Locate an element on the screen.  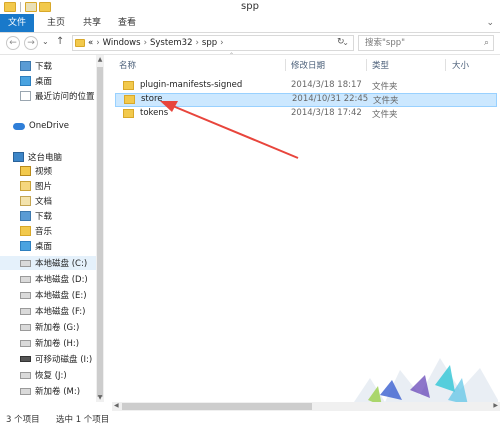
tab-view: 查看 is located at coordinates (127, 23).